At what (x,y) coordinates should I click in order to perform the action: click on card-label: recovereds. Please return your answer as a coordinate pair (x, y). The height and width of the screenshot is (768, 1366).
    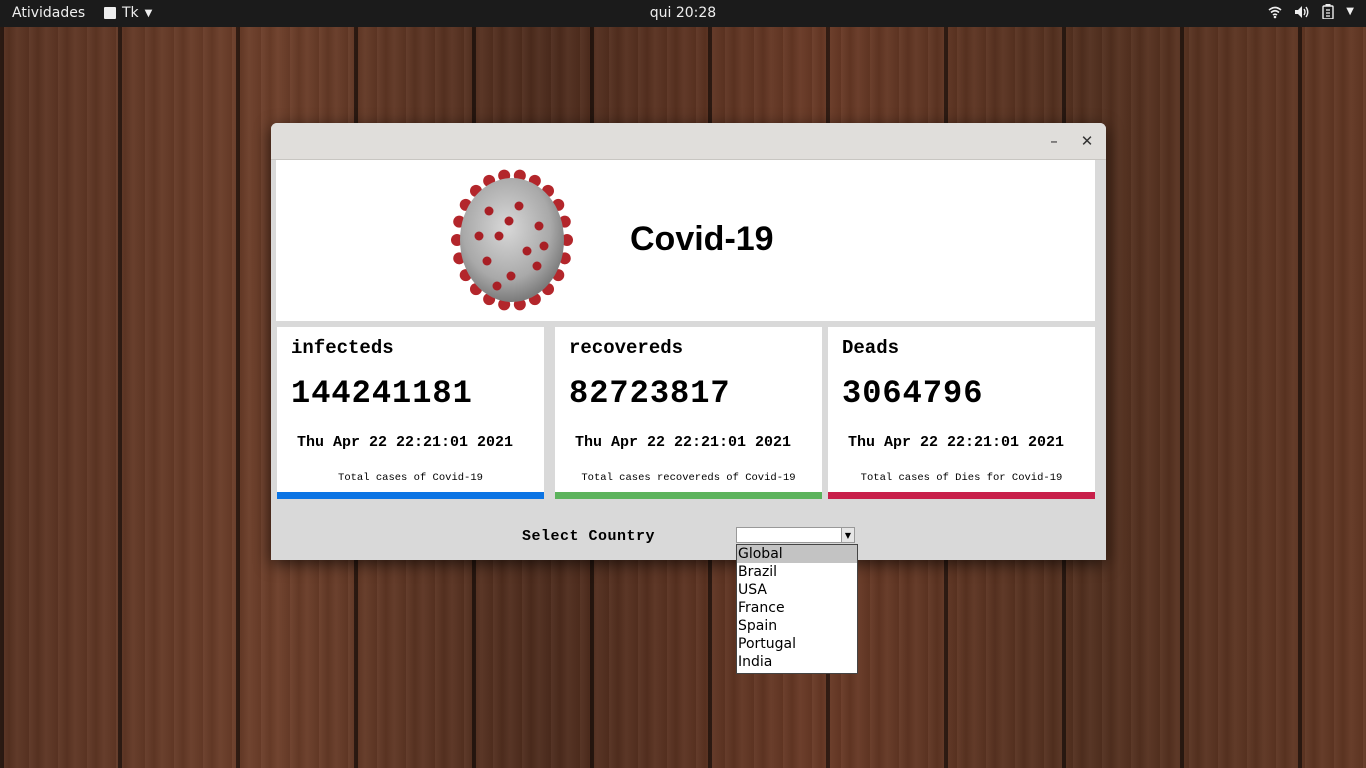
    Looking at the image, I should click on (626, 348).